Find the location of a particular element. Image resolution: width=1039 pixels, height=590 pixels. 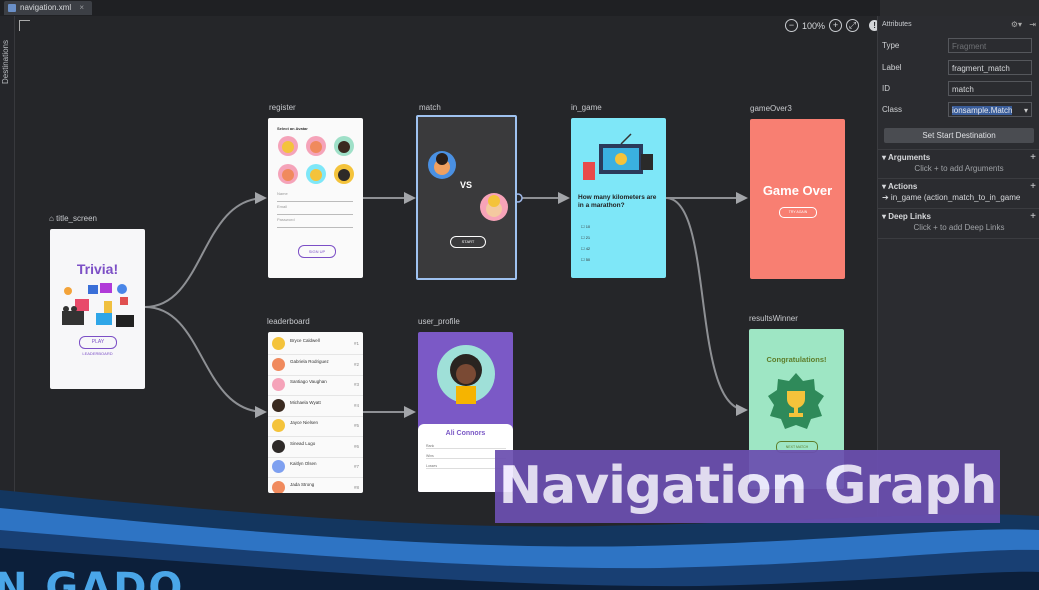

attr-type-row: Type Fragment is located at coordinates (960, 46).